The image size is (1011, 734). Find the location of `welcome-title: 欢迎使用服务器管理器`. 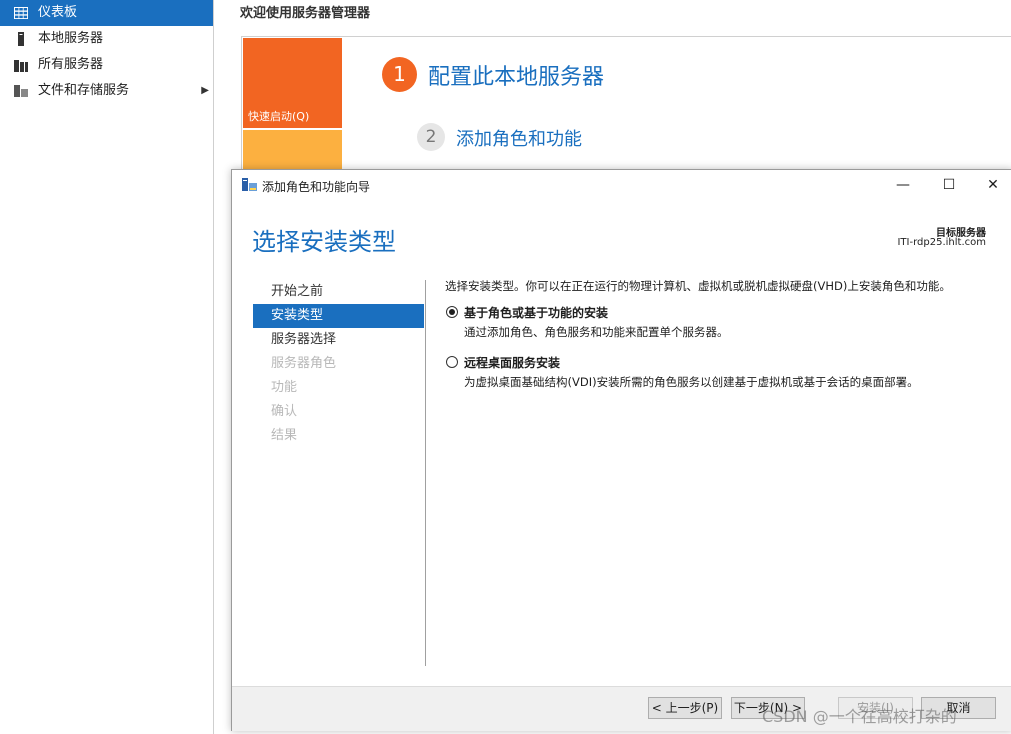

welcome-title: 欢迎使用服务器管理器 is located at coordinates (305, 13).